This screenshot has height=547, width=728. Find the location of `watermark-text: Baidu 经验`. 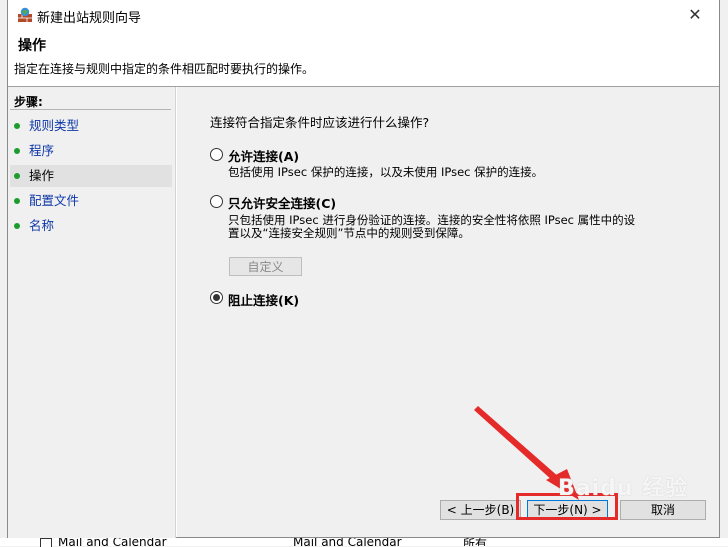

watermark-text: Baidu 经验 is located at coordinates (623, 488).